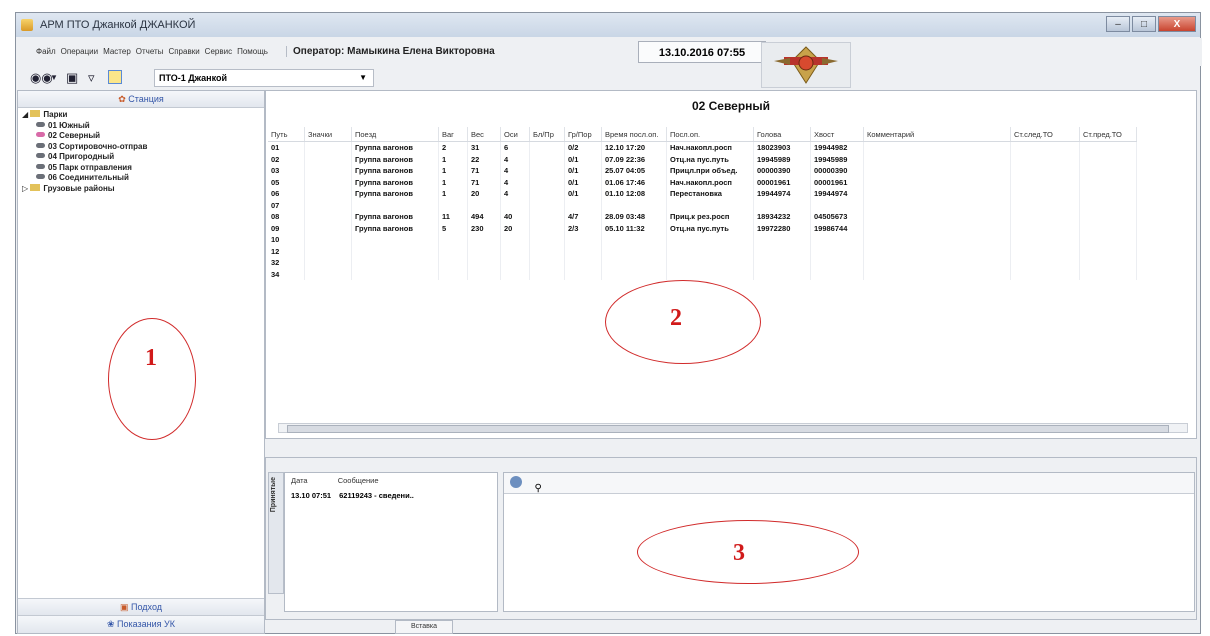 This screenshot has height=636, width=1210. I want to click on minimize-button: –, so click(1118, 24).